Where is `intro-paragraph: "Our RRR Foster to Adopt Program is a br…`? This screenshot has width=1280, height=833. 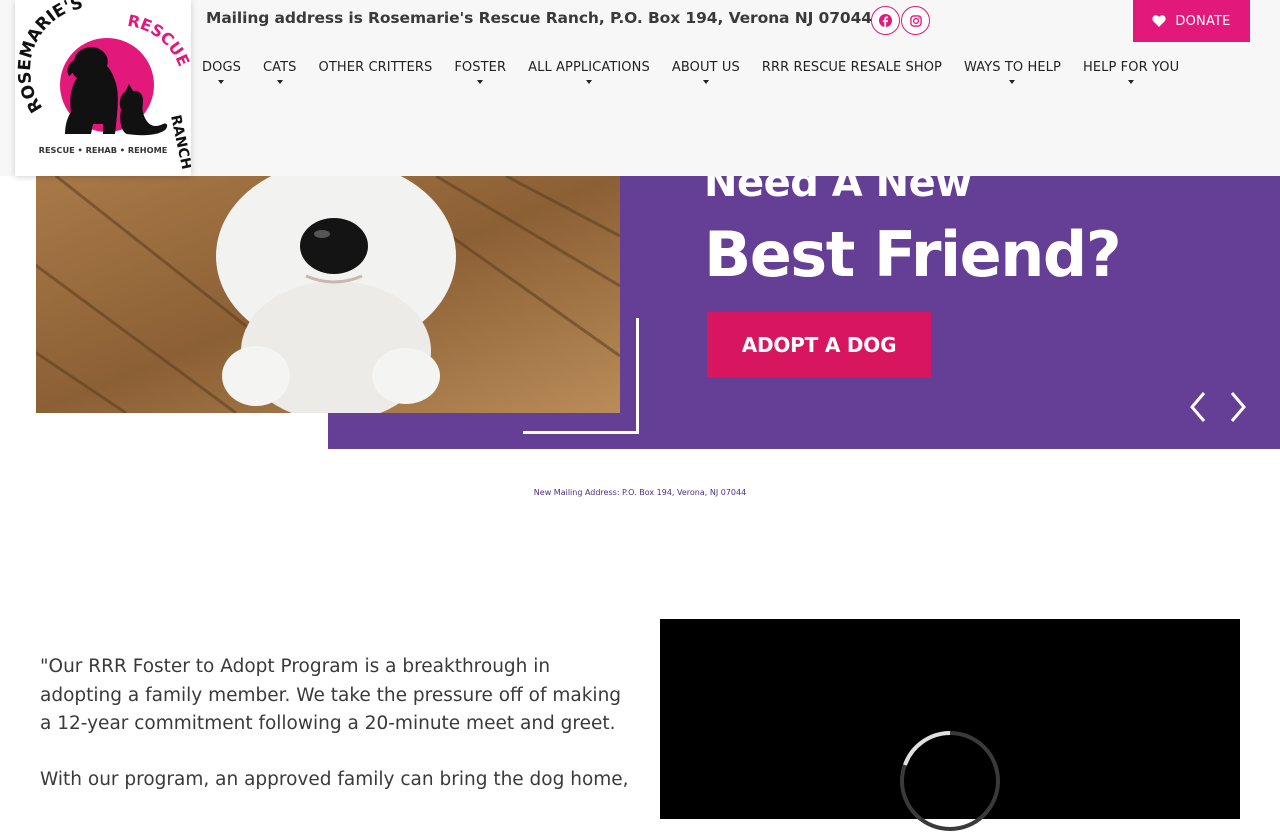 intro-paragraph: "Our RRR Foster to Adopt Program is a br… is located at coordinates (331, 695).